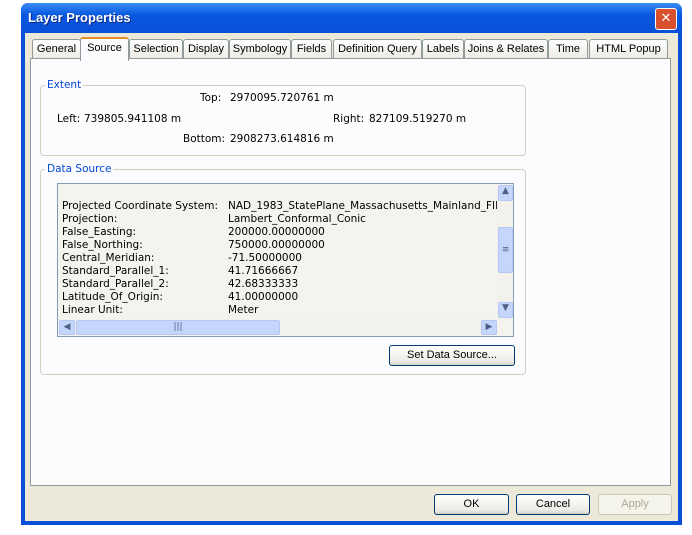 Image resolution: width=692 pixels, height=535 pixels. What do you see at coordinates (505, 310) in the screenshot?
I see `scroll-down-icon: ▼` at bounding box center [505, 310].